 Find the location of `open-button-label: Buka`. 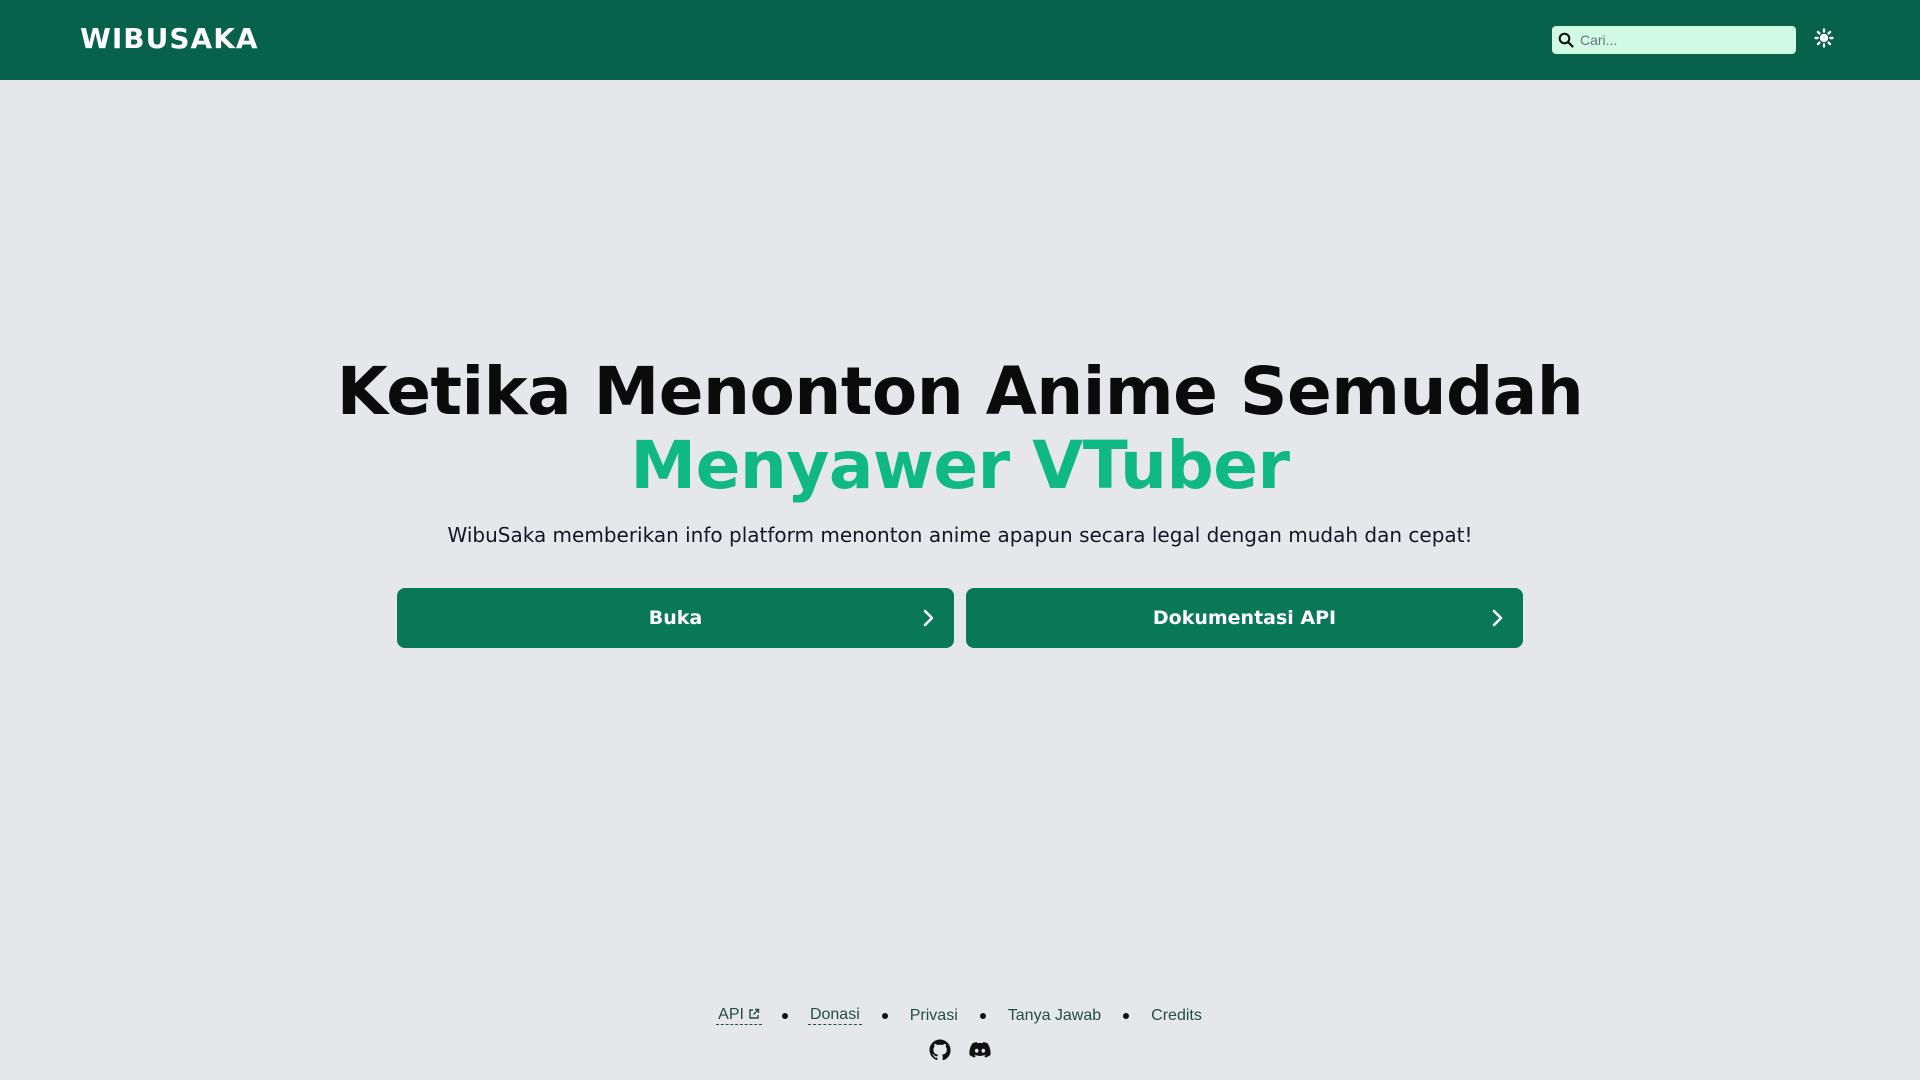

open-button-label: Buka is located at coordinates (675, 618).